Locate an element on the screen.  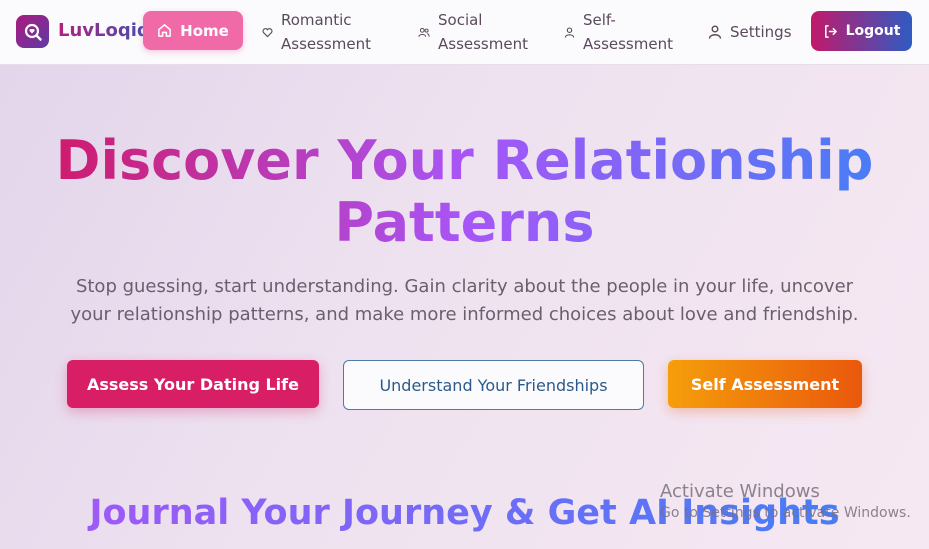
understand-friendships-button: Understand Your Friendships is located at coordinates (493, 385).